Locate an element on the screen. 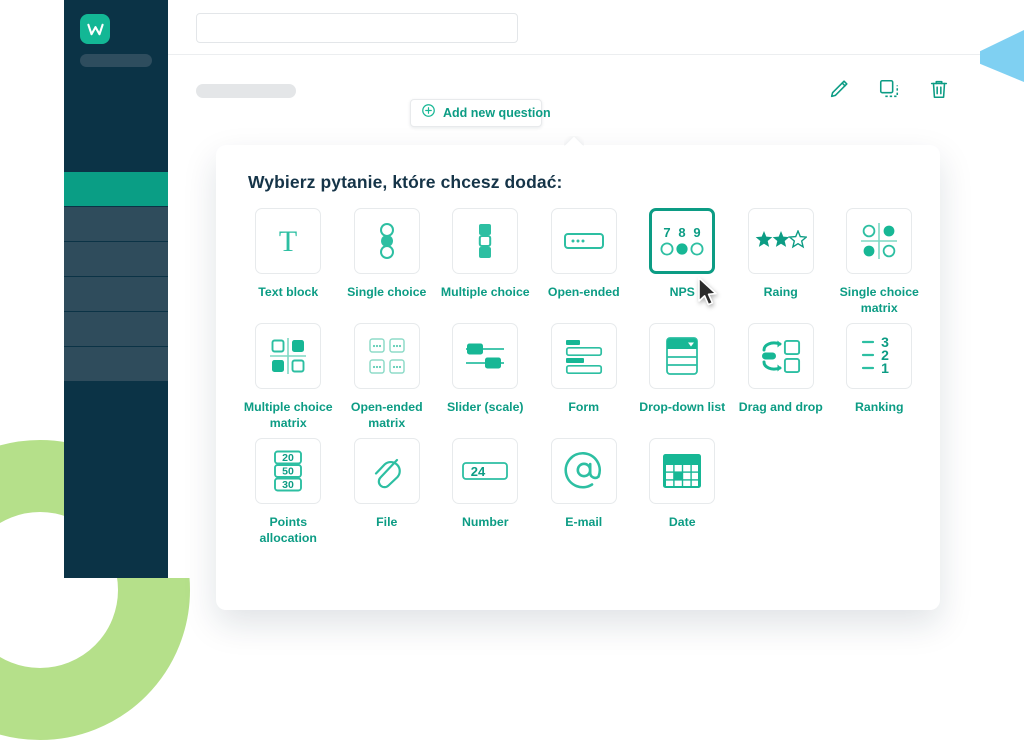  rating-icon is located at coordinates (780, 241).